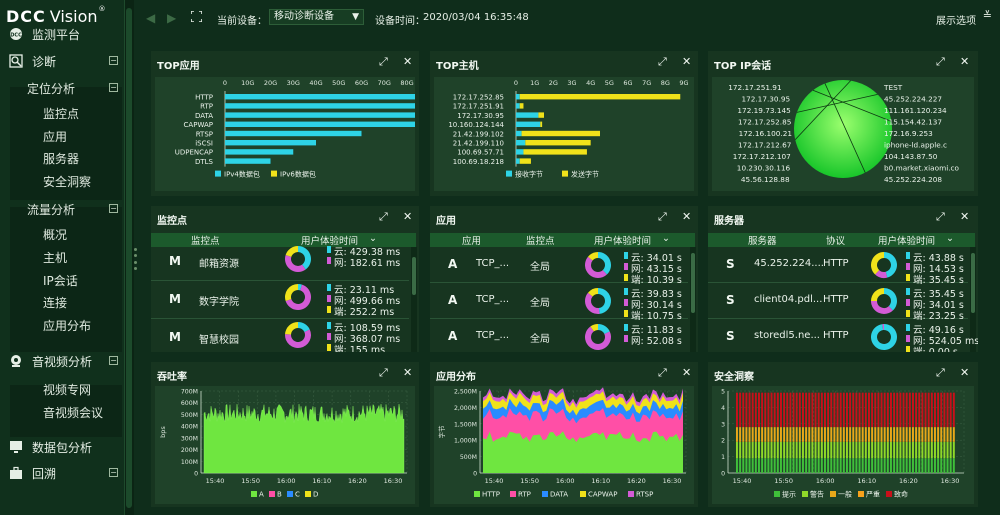  Describe the element at coordinates (835, 240) in the screenshot. I see `column-header: 协议` at that location.